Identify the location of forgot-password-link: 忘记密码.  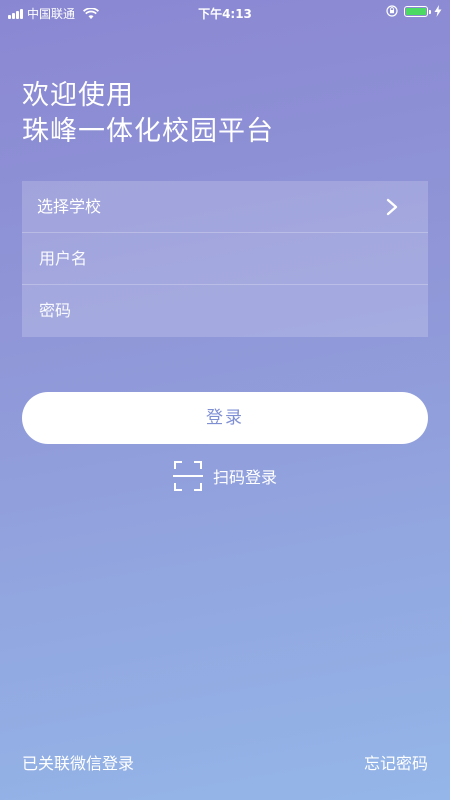
(396, 762).